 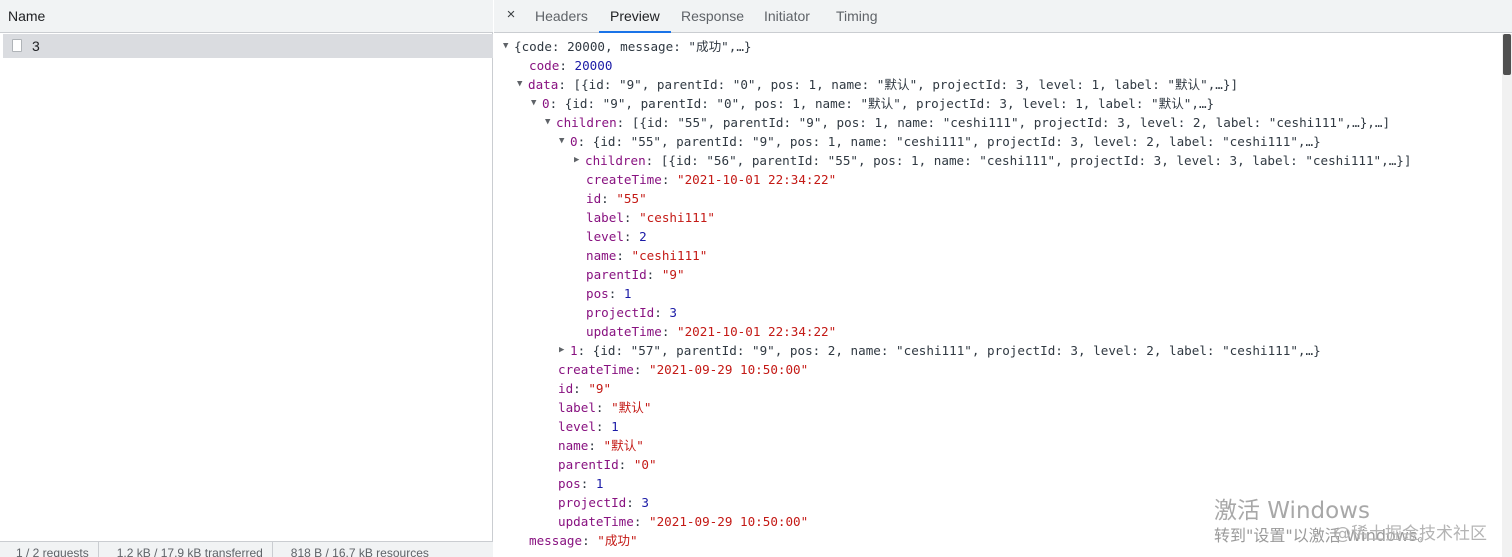 I want to click on vertical-scrollbar, so click(x=1507, y=295).